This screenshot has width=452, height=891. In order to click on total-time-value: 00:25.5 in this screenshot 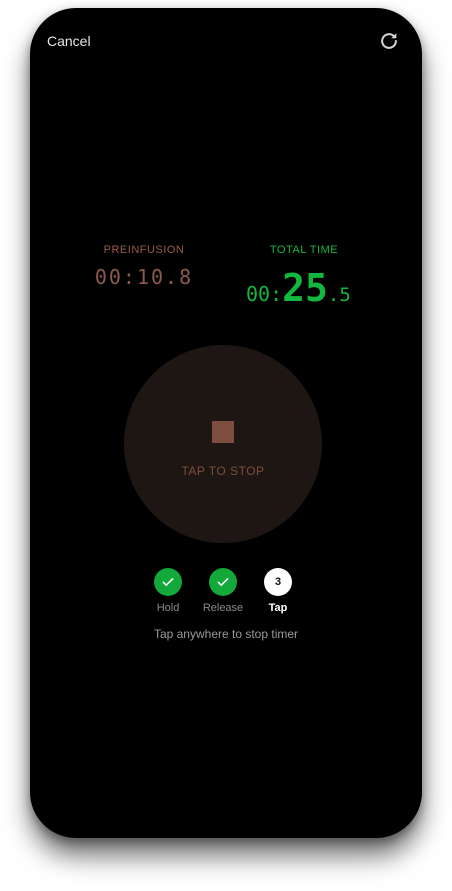, I will do `click(298, 288)`.